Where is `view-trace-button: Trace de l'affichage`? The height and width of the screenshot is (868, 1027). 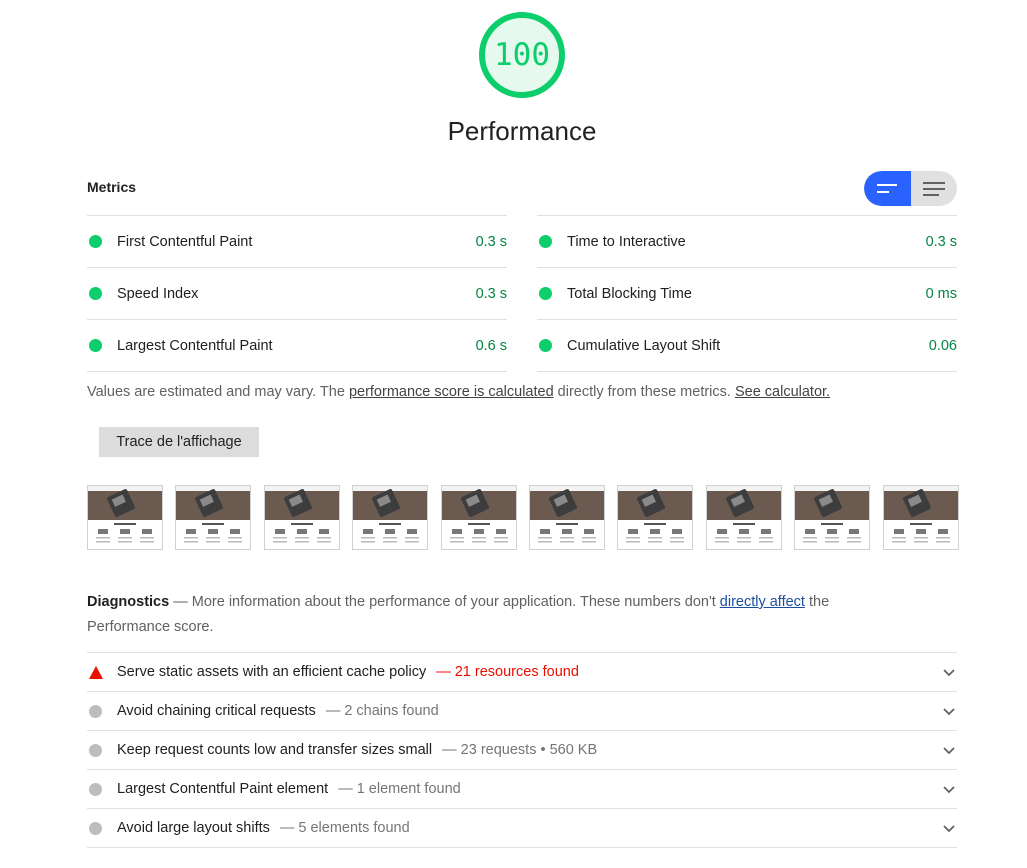
view-trace-button: Trace de l'affichage is located at coordinates (179, 442).